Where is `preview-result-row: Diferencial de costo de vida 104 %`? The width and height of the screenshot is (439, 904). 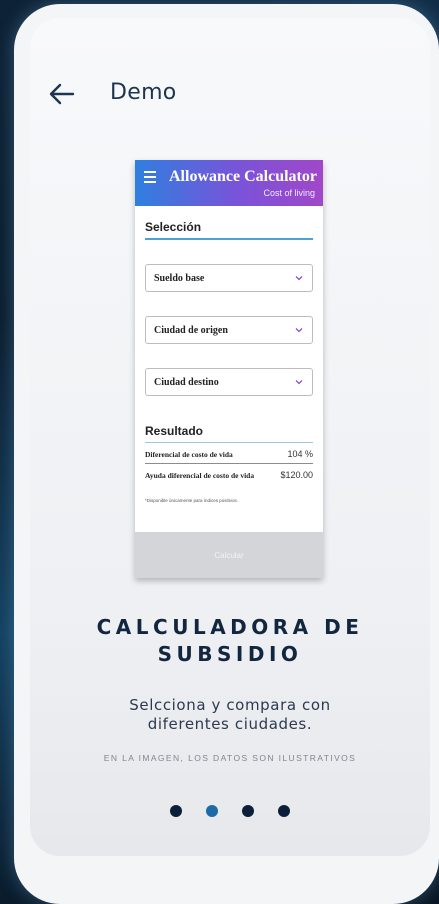 preview-result-row: Diferencial de costo de vida 104 % is located at coordinates (229, 456).